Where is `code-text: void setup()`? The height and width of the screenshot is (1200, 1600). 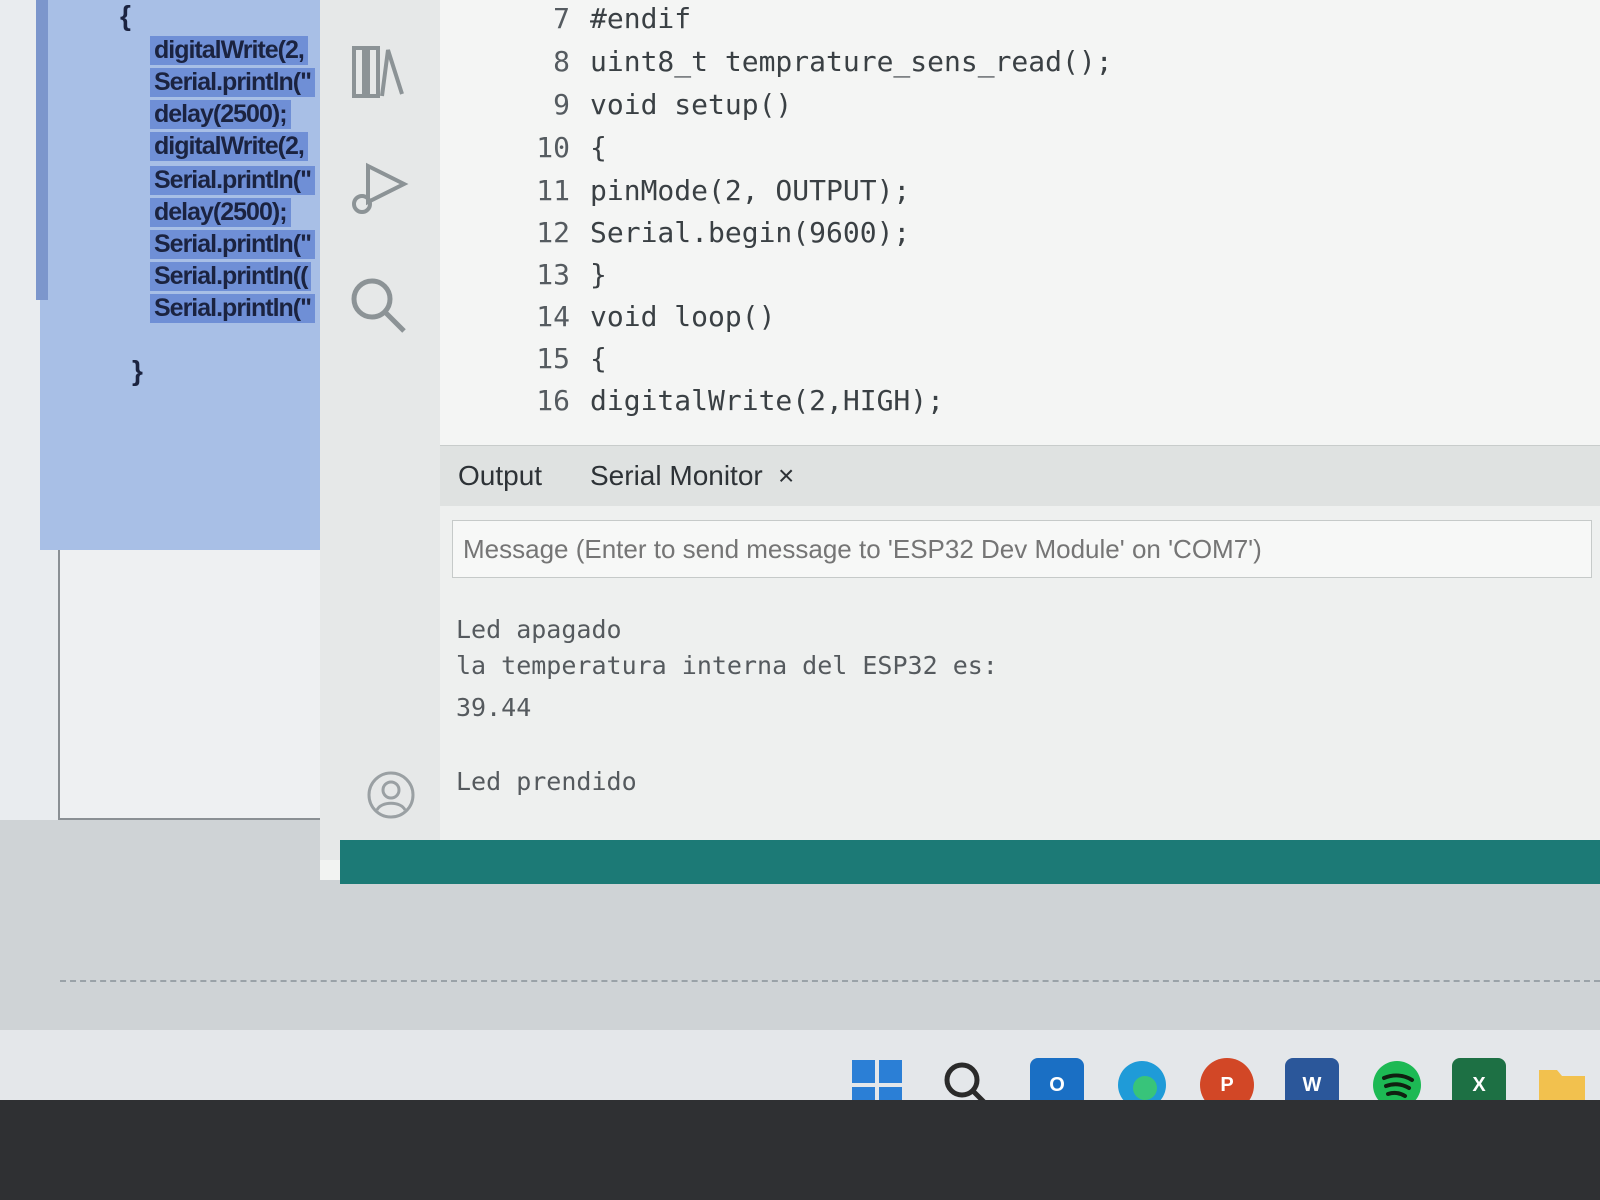 code-text: void setup() is located at coordinates (691, 104).